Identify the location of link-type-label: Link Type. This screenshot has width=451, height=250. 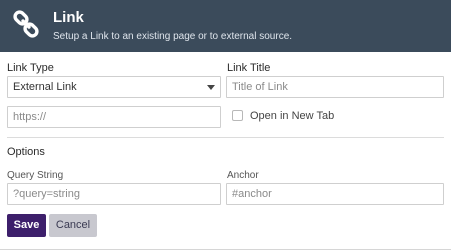
(30, 68).